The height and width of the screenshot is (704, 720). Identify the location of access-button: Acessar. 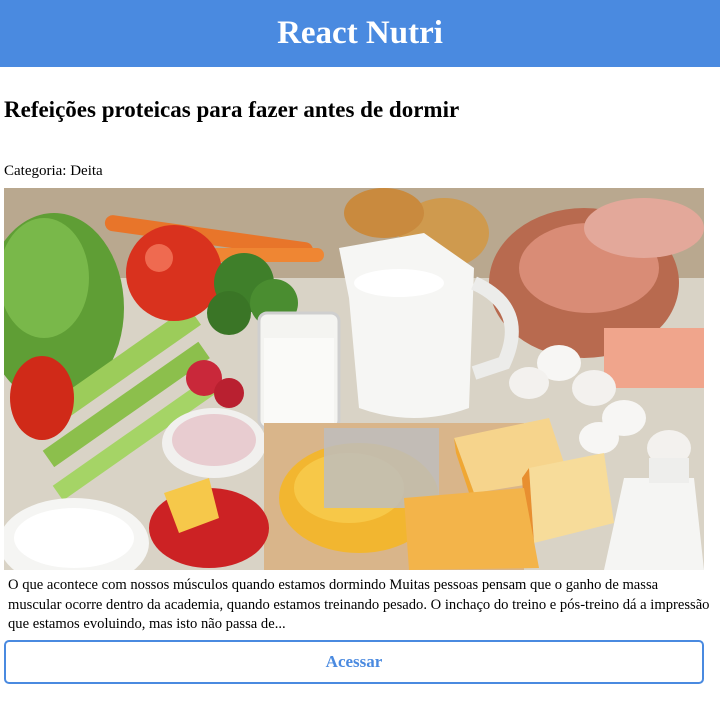
(354, 661).